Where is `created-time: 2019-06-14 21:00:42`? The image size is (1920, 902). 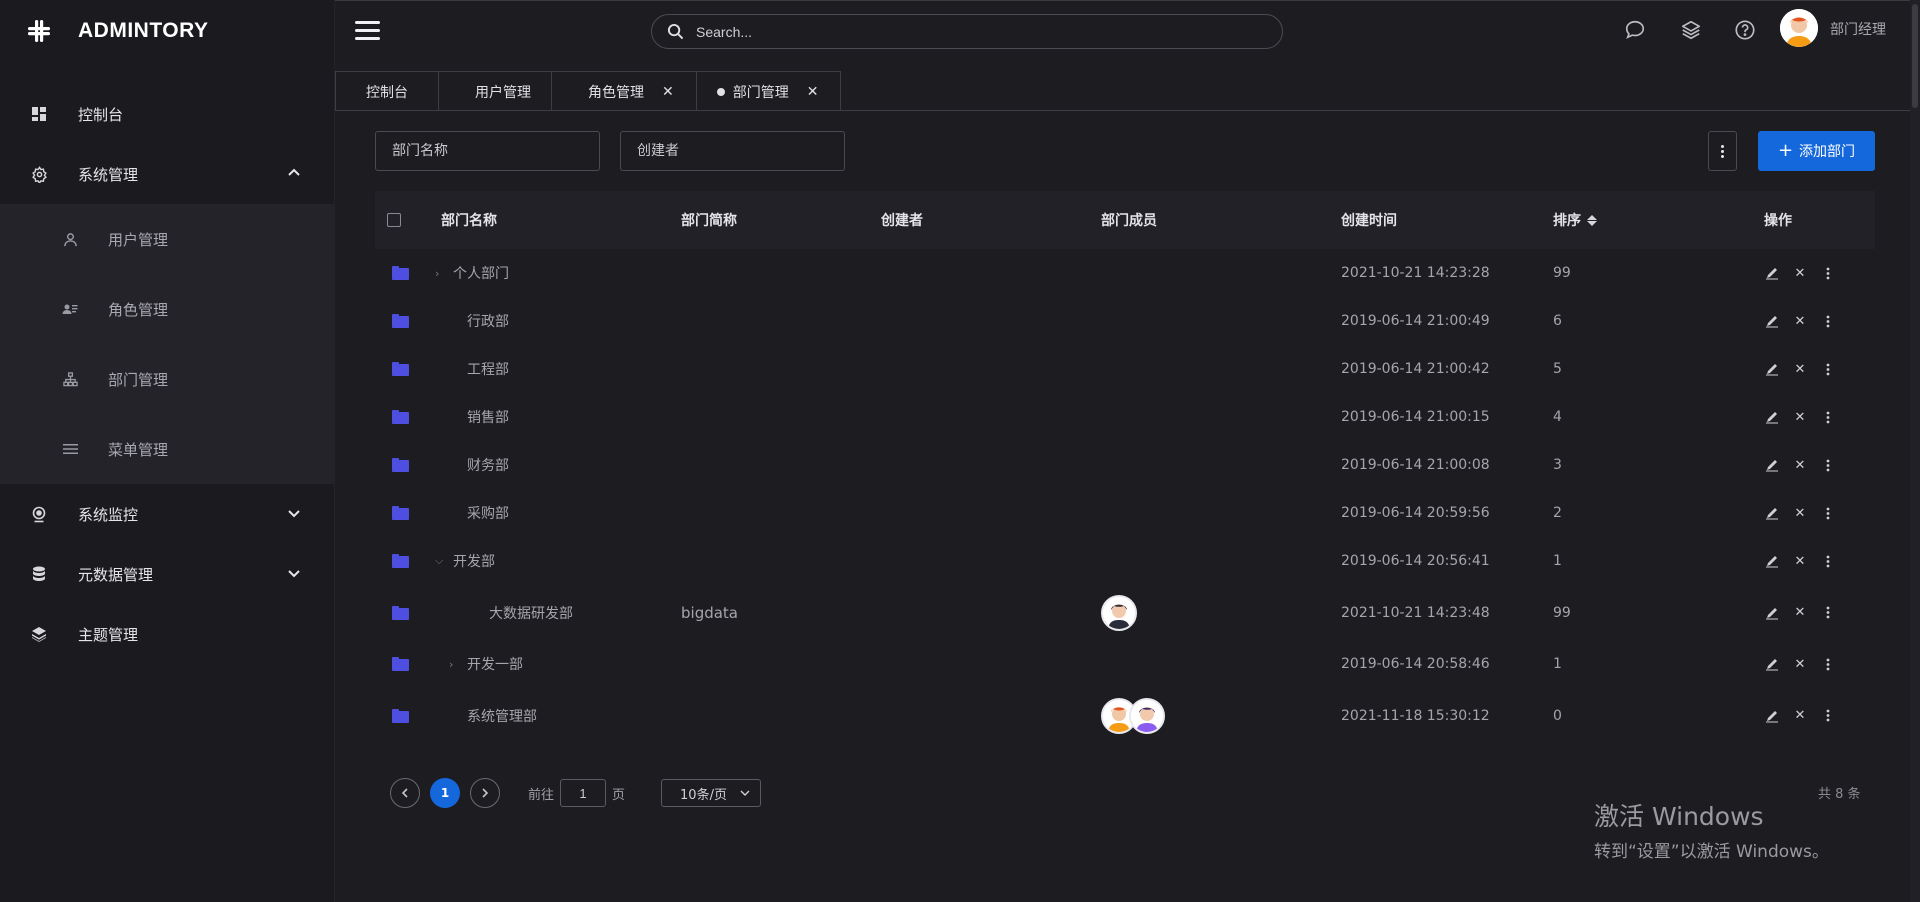 created-time: 2019-06-14 21:00:42 is located at coordinates (1415, 369).